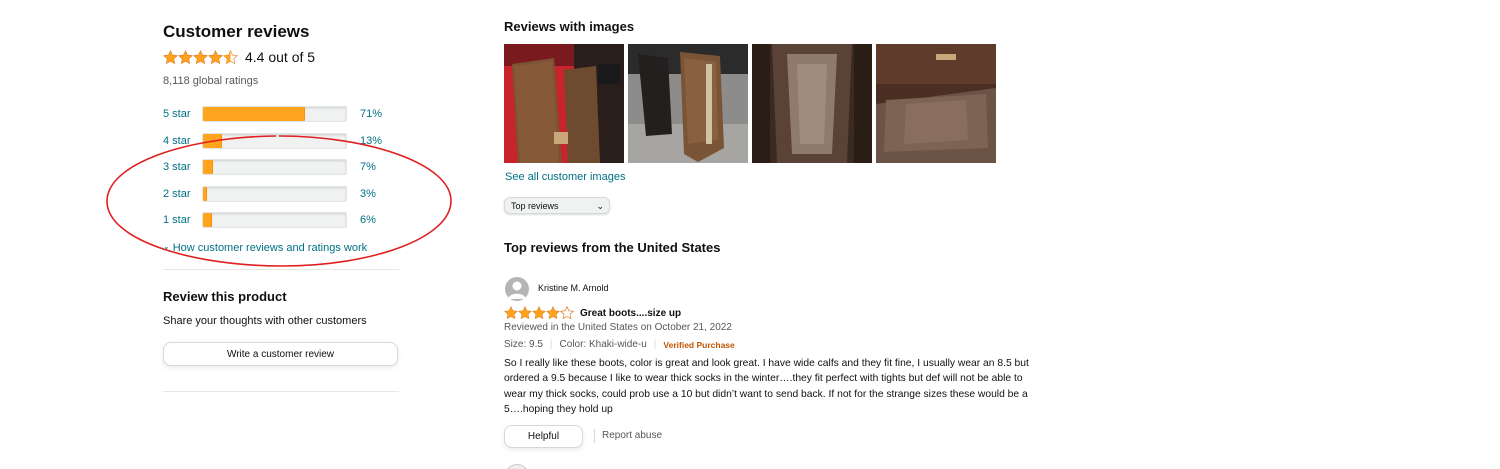 The width and height of the screenshot is (1500, 469). Describe the element at coordinates (603, 344) in the screenshot. I see `review-color: Color: Khaki-wide-u` at that location.